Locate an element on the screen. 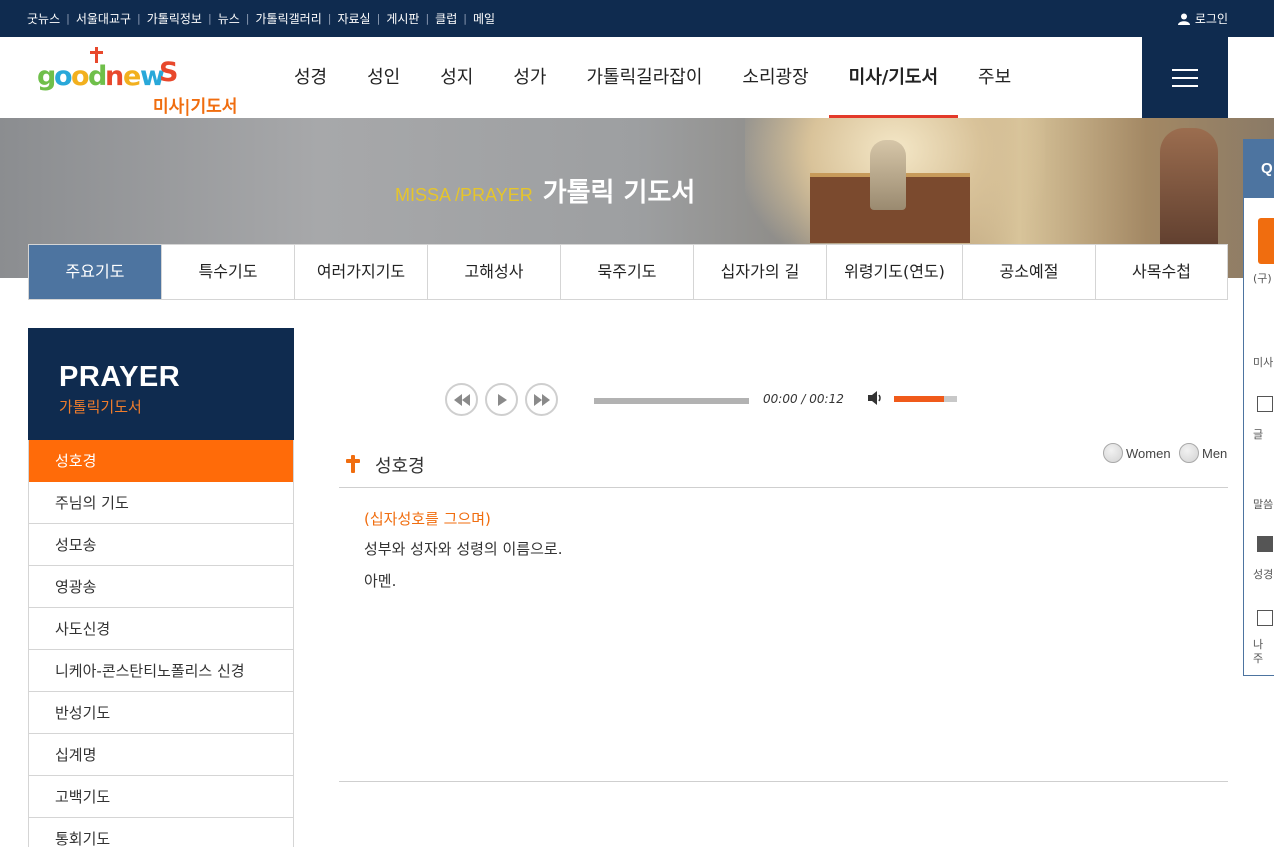  voice-women-option: Women is located at coordinates (1137, 453).